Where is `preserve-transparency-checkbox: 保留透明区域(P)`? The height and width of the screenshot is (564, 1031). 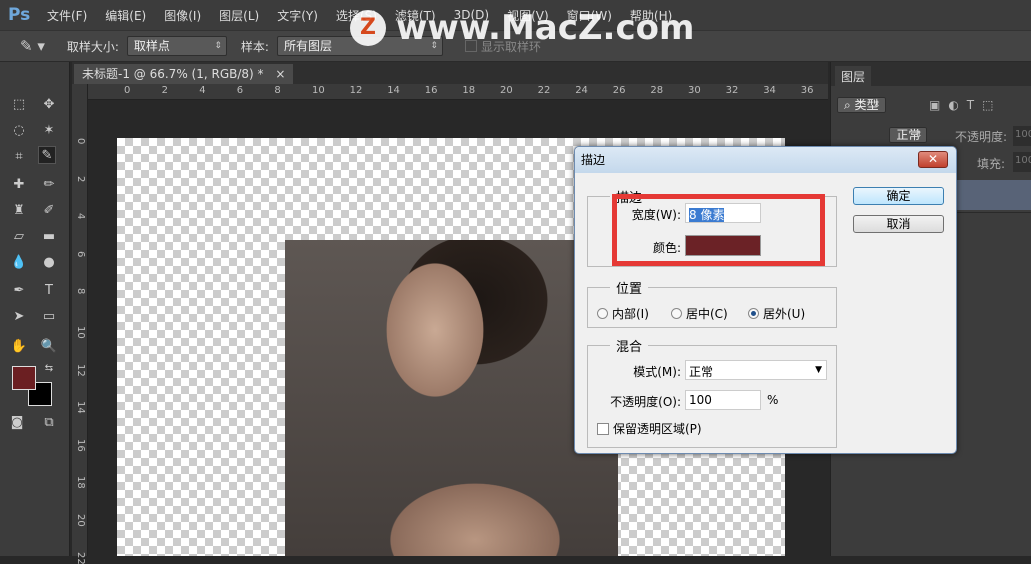 preserve-transparency-checkbox: 保留透明区域(P) is located at coordinates (649, 428).